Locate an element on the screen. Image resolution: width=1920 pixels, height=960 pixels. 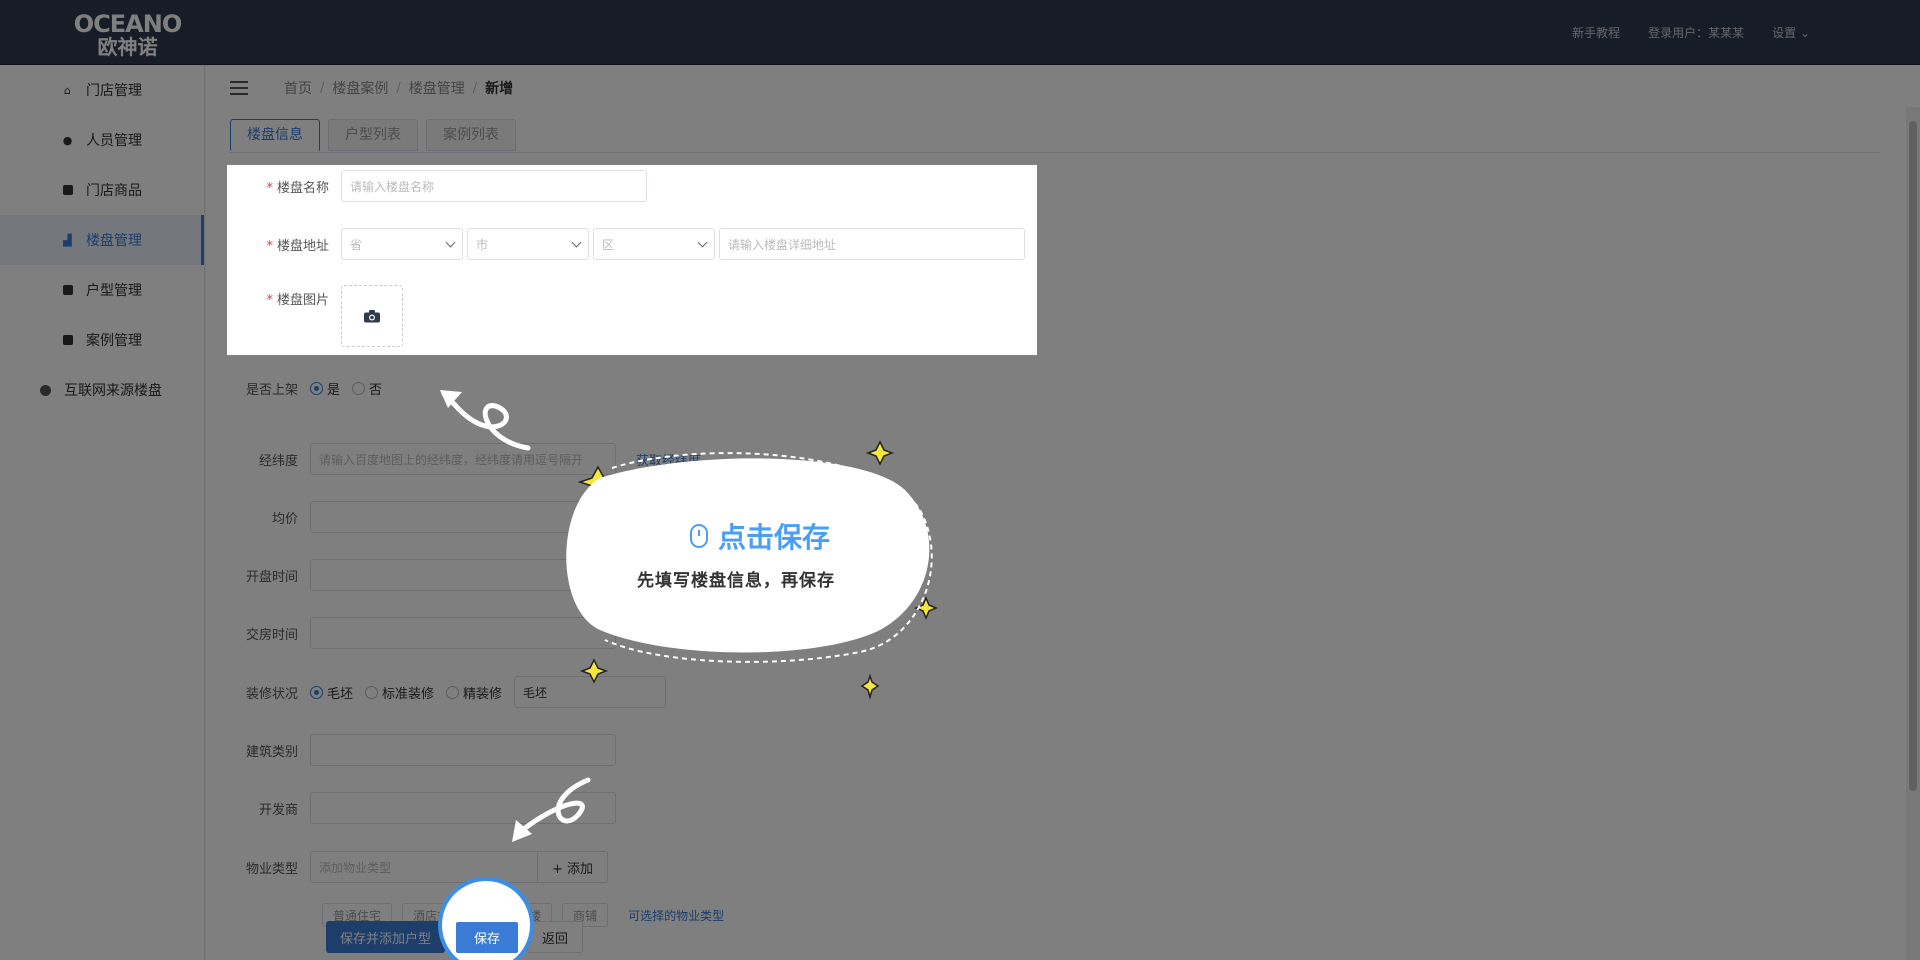
guide-subtitle: 先填写楼盘信息，再保存 is located at coordinates (736, 581).